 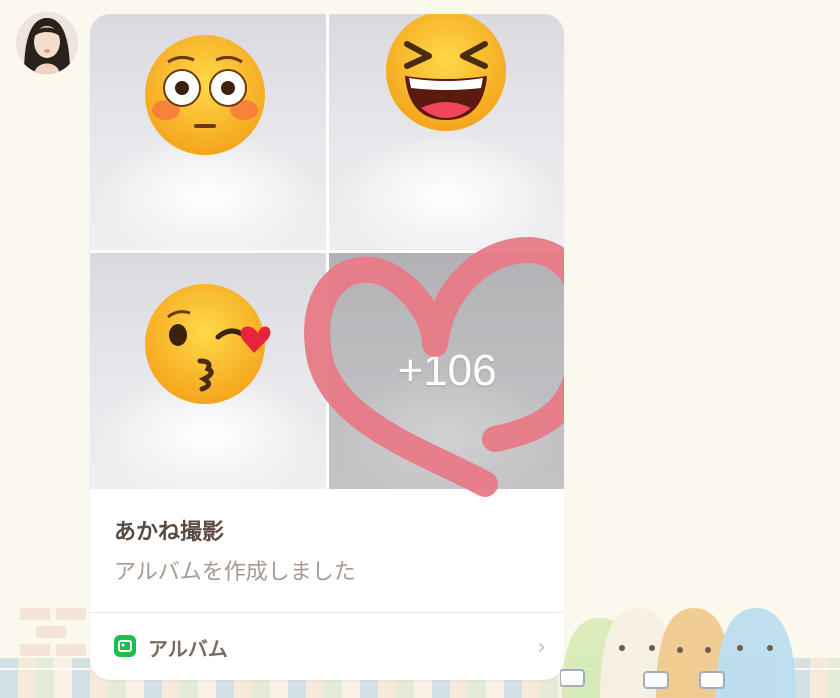 What do you see at coordinates (188, 649) in the screenshot?
I see `album-link-label: アルバム` at bounding box center [188, 649].